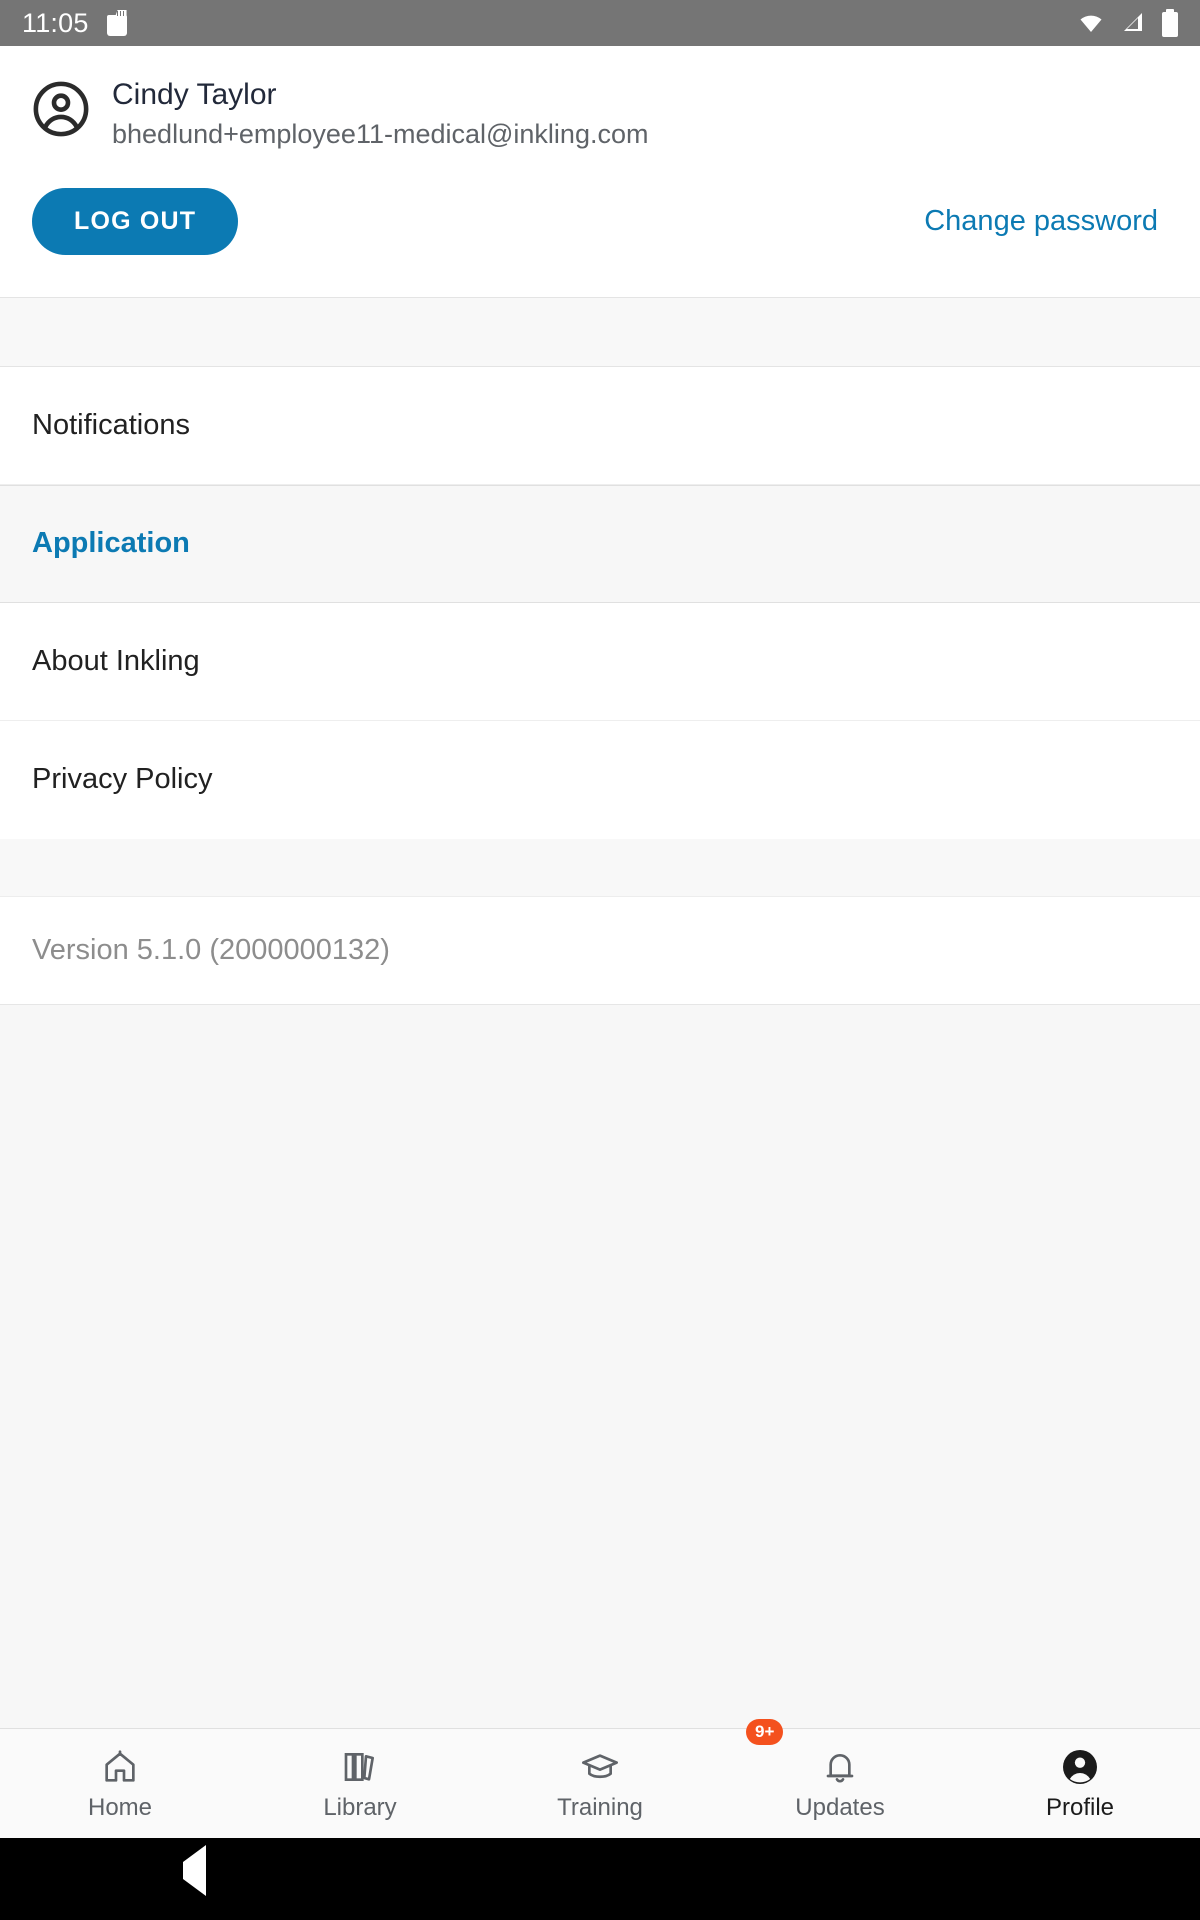 Image resolution: width=1200 pixels, height=1920 pixels. Describe the element at coordinates (120, 1783) in the screenshot. I see `nav-item-home: Home` at that location.